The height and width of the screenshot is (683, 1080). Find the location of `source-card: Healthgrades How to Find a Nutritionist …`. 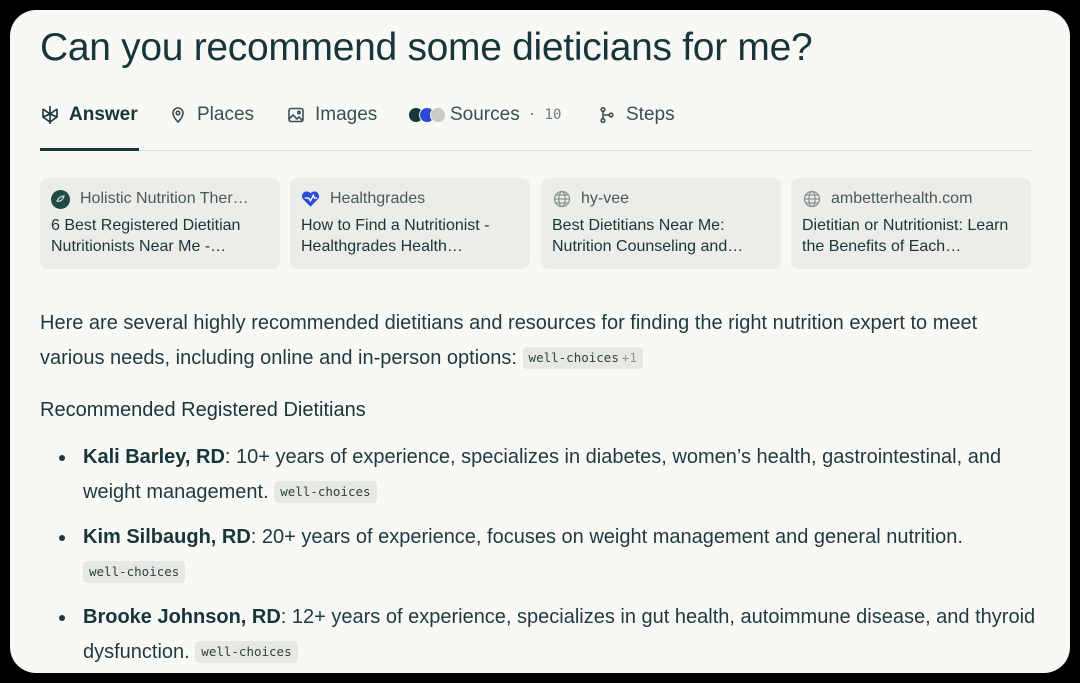

source-card: Healthgrades How to Find a Nutritionist … is located at coordinates (410, 223).